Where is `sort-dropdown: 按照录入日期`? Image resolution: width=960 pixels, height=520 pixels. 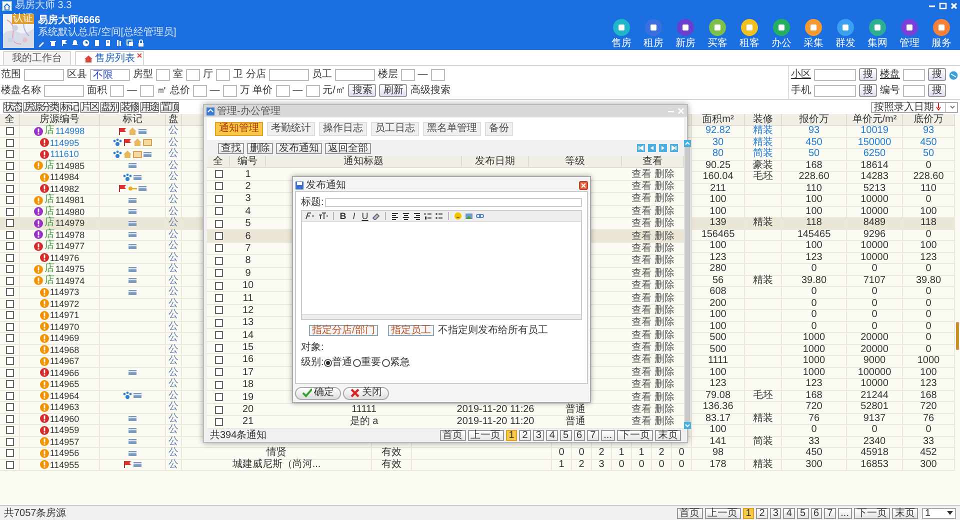 sort-dropdown: 按照录入日期 is located at coordinates (914, 107).